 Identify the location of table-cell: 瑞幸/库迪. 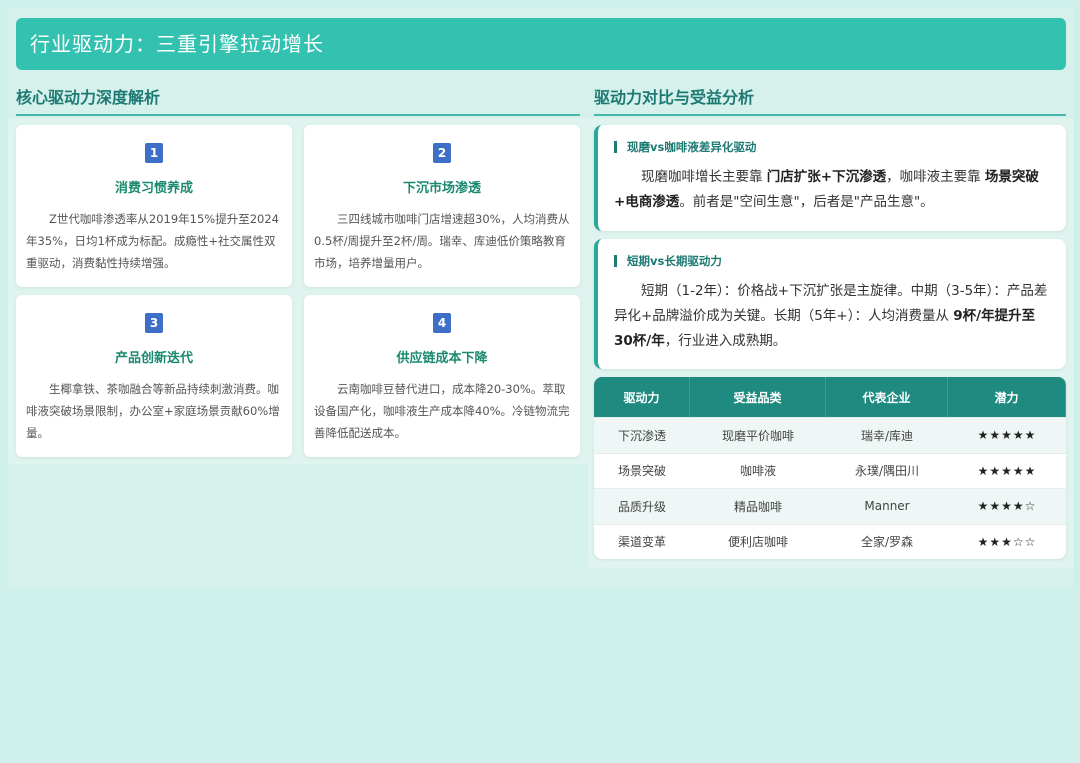
(887, 435).